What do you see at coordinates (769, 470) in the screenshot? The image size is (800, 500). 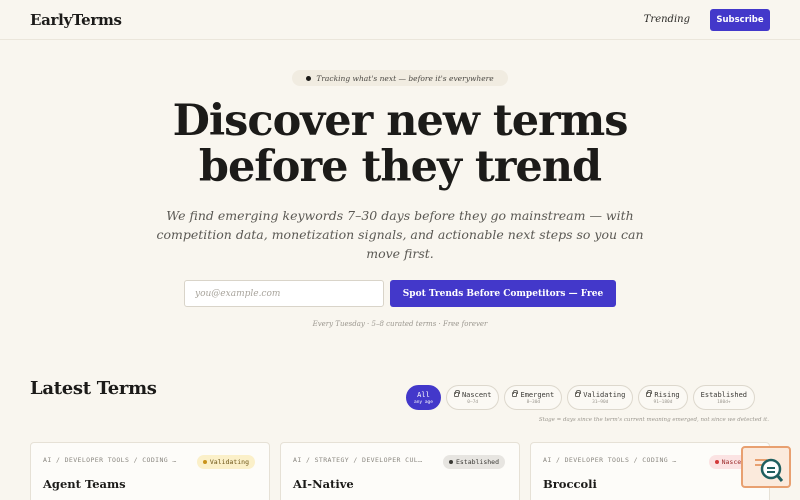 I see `search-chat-icon` at bounding box center [769, 470].